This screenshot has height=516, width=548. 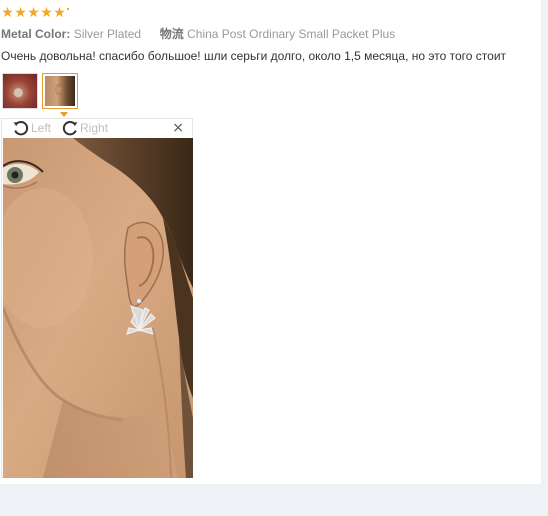 I want to click on selected-thumbnail-caret-icon, so click(x=64, y=114).